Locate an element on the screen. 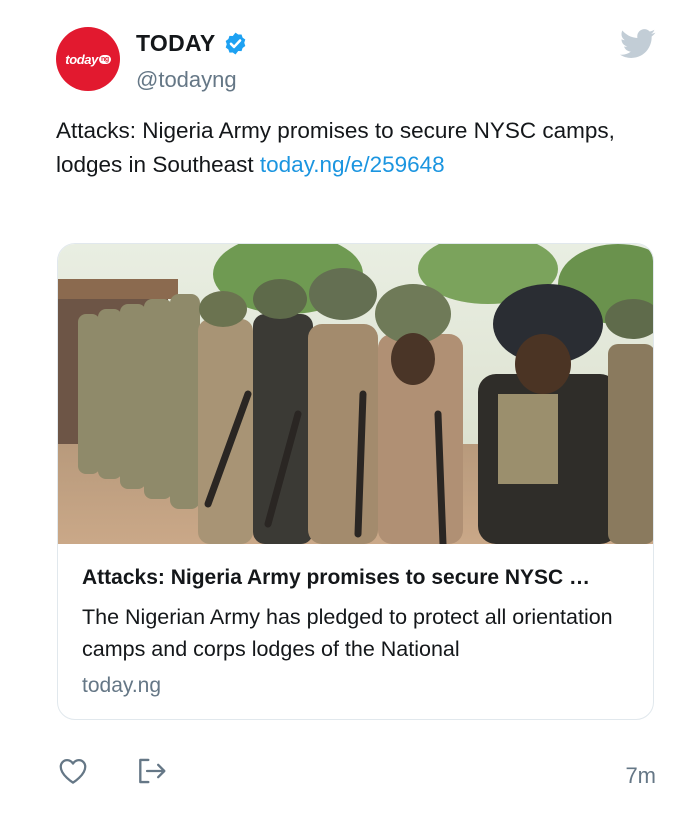  card-domain: today.ng is located at coordinates (122, 685).